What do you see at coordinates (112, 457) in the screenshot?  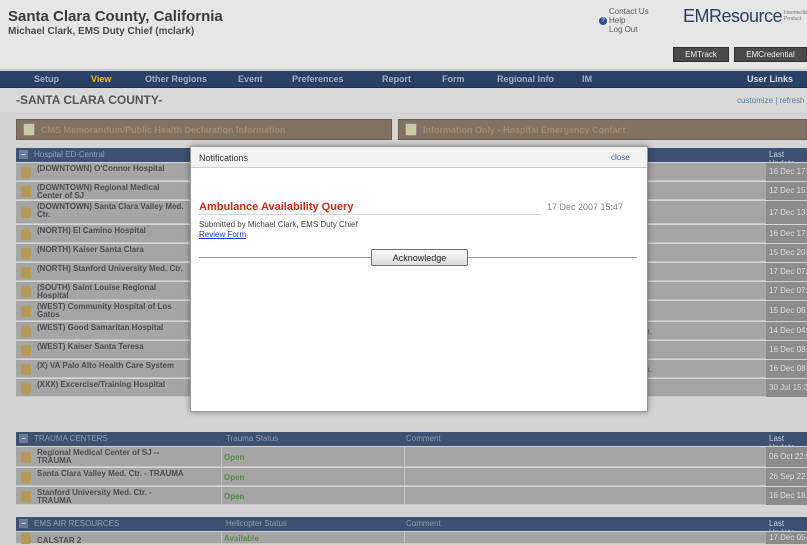 I see `resource-name: Regional Medical Center of SJ -- TRAUMA` at bounding box center [112, 457].